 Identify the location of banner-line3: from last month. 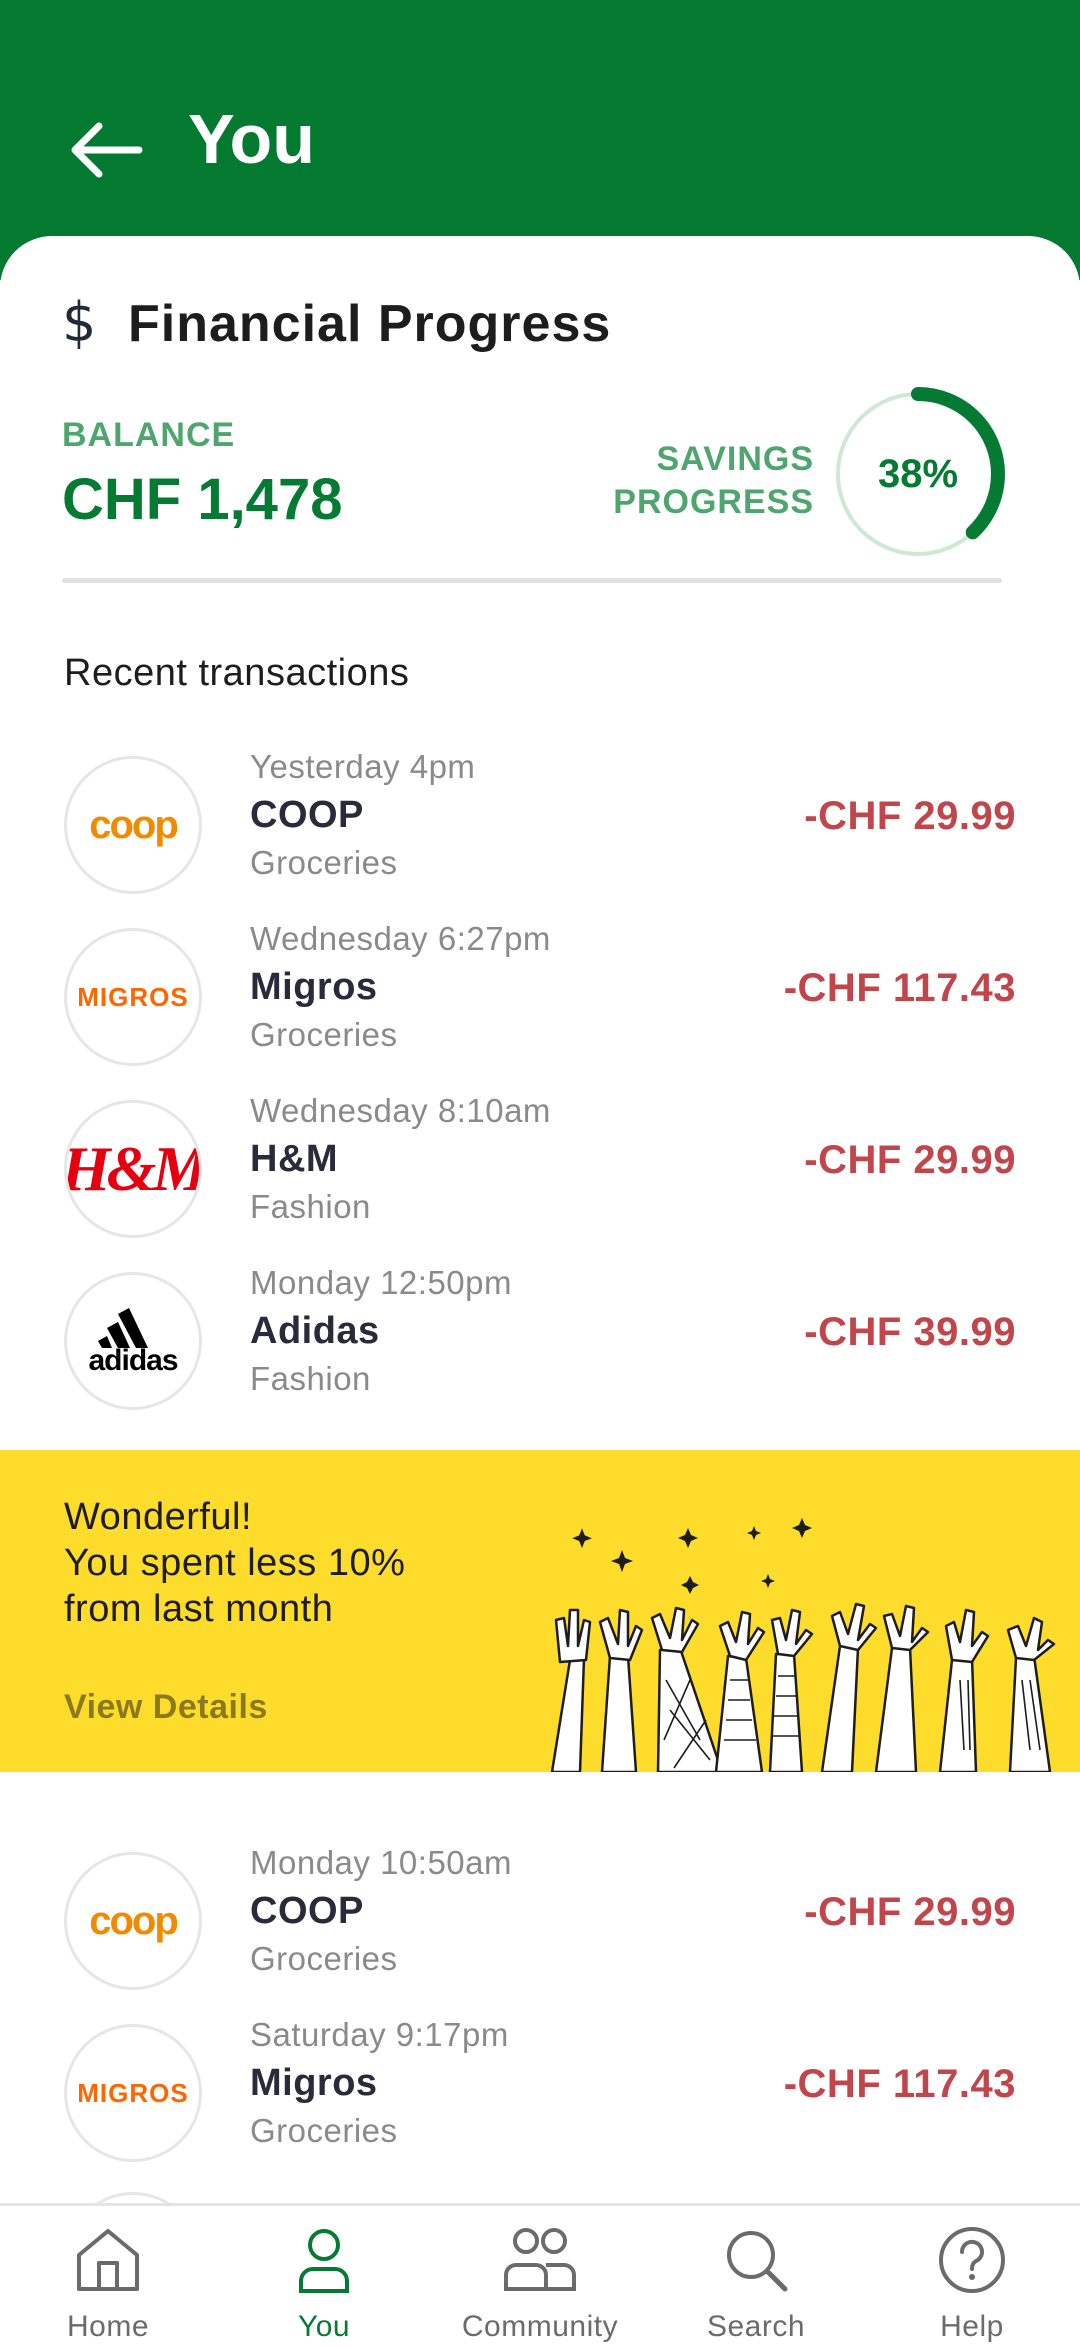
(199, 1609).